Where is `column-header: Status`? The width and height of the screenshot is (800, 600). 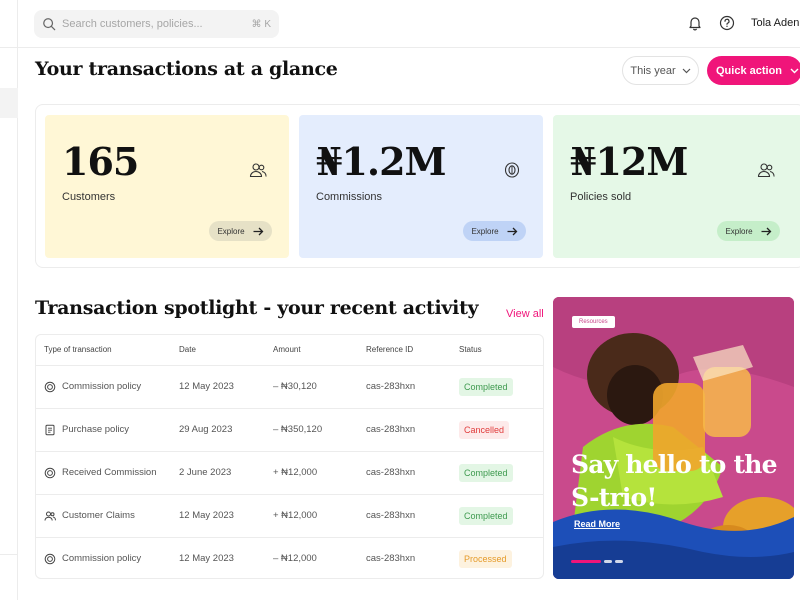 column-header: Status is located at coordinates (501, 350).